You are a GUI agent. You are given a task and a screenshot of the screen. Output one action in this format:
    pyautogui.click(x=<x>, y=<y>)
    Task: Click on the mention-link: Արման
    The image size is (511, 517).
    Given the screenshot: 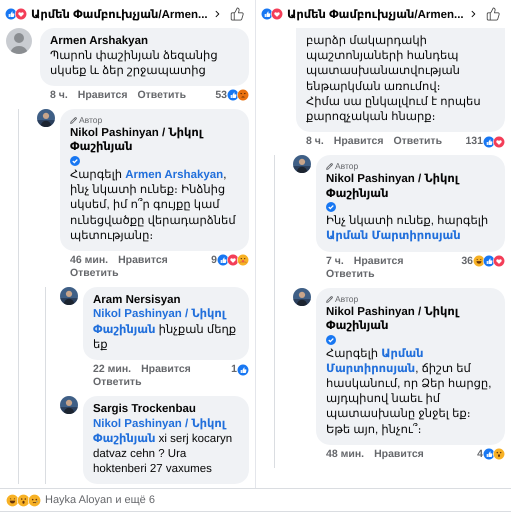 What is the action you would take?
    pyautogui.click(x=402, y=354)
    